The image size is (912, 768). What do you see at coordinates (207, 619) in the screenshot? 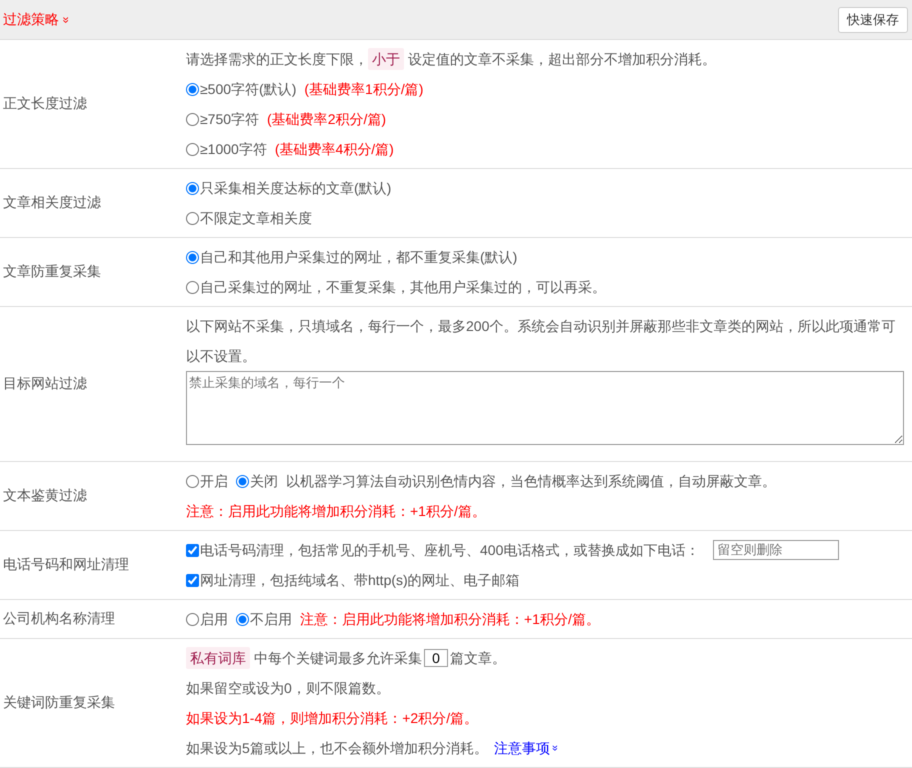
I see `radio-option: 启用` at bounding box center [207, 619].